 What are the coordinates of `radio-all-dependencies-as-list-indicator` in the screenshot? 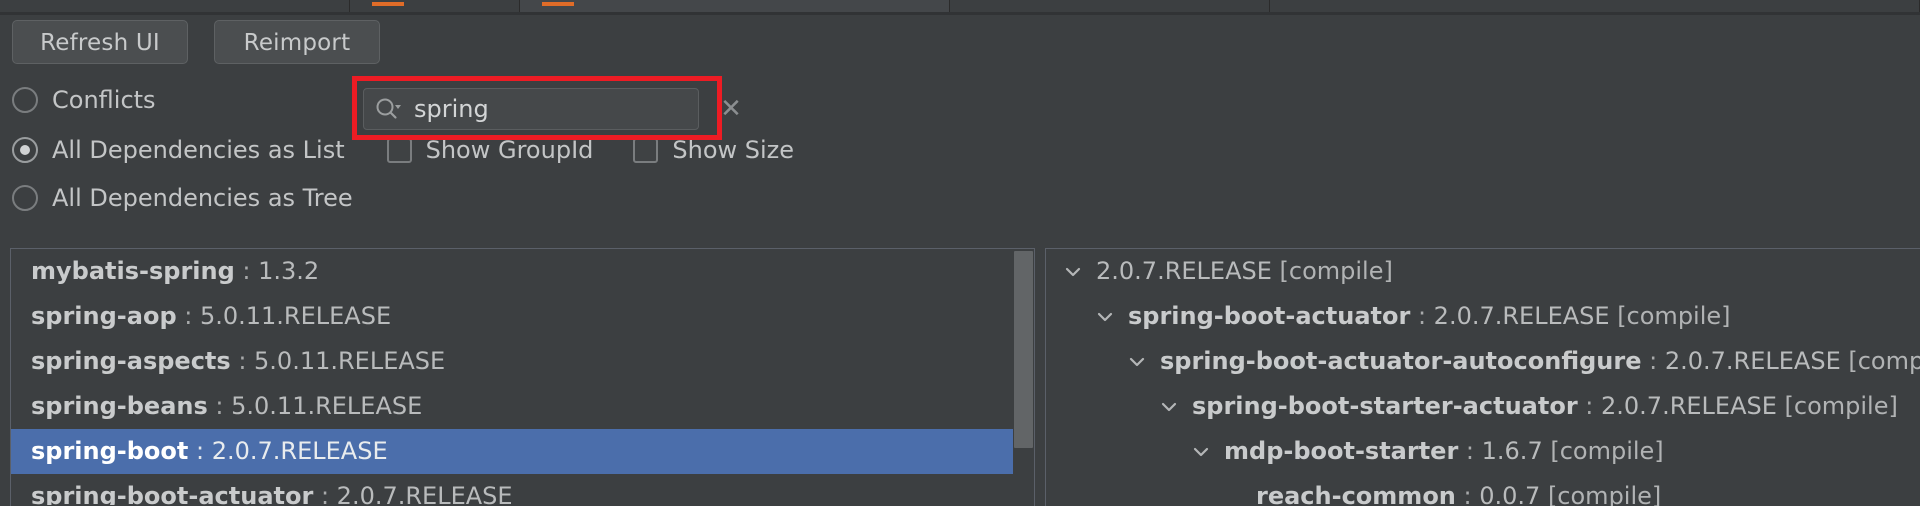 It's located at (25, 150).